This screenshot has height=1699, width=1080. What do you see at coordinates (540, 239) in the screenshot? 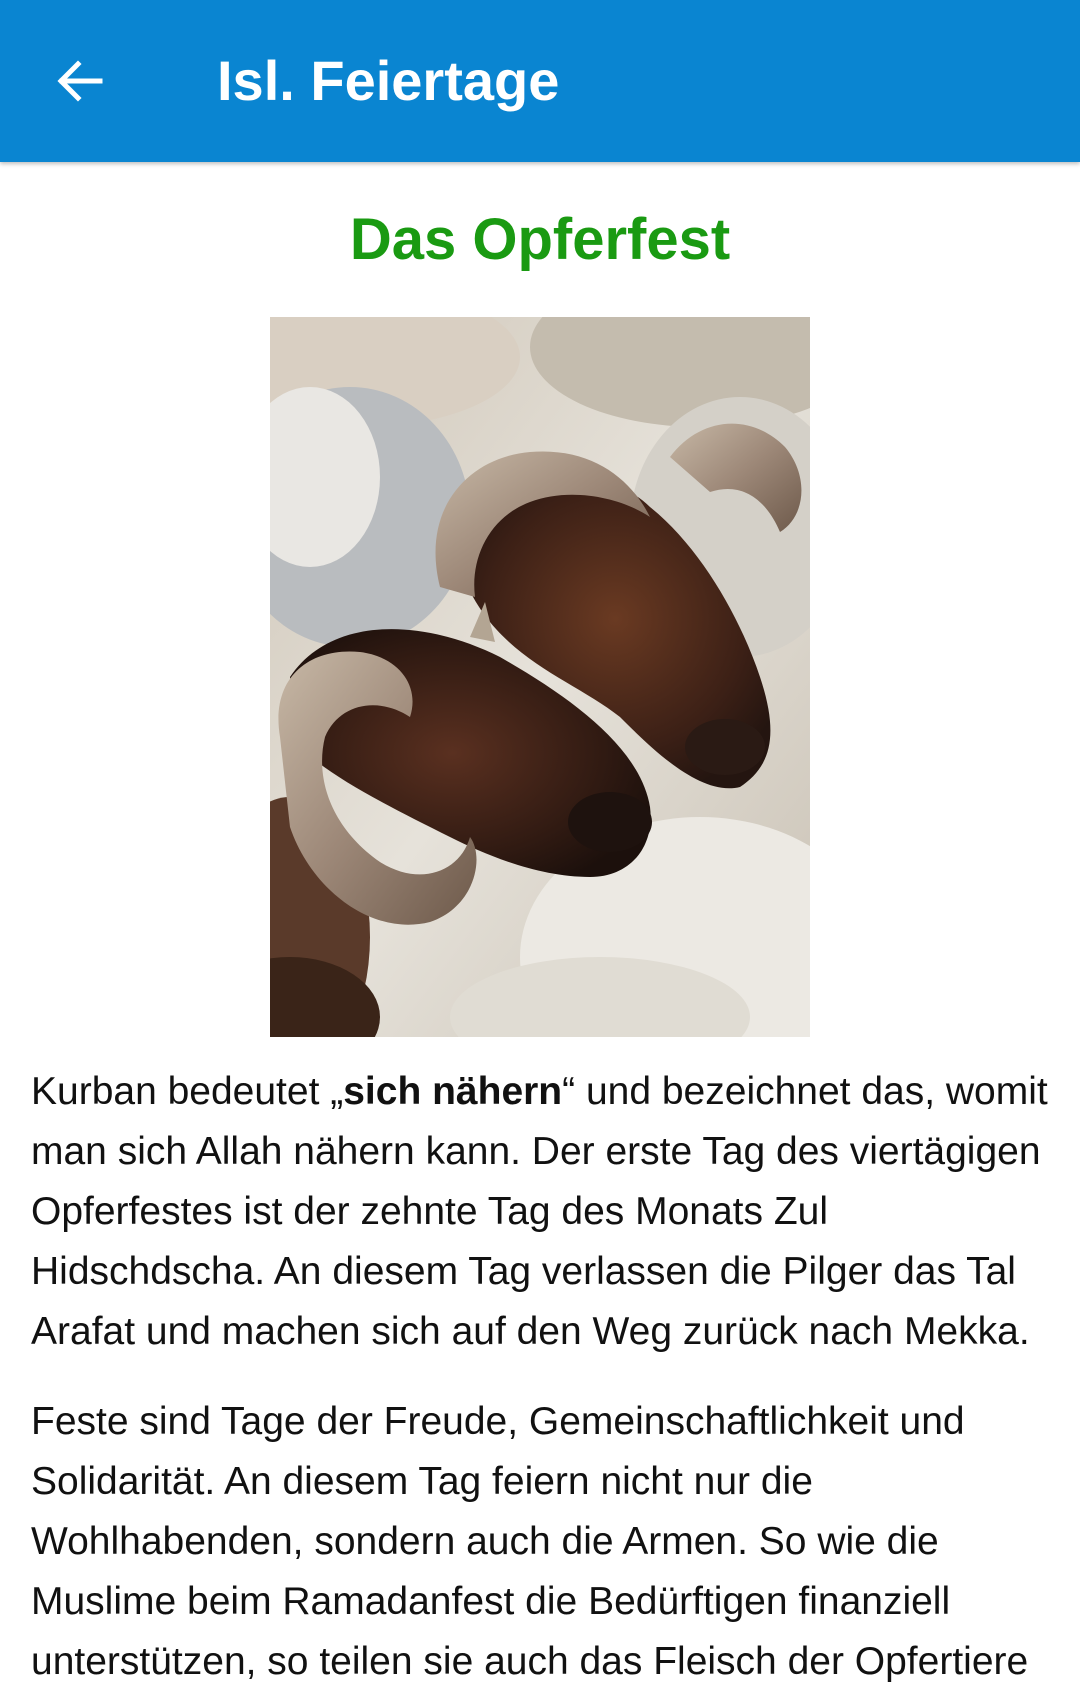
I see `article-heading: Das Opferfest` at bounding box center [540, 239].